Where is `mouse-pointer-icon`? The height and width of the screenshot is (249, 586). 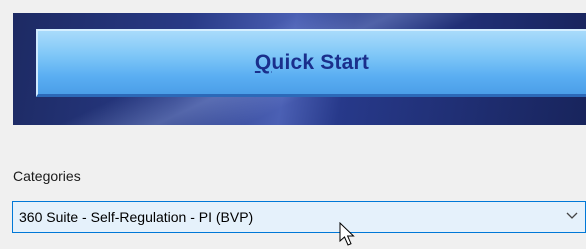 mouse-pointer-icon is located at coordinates (347, 234).